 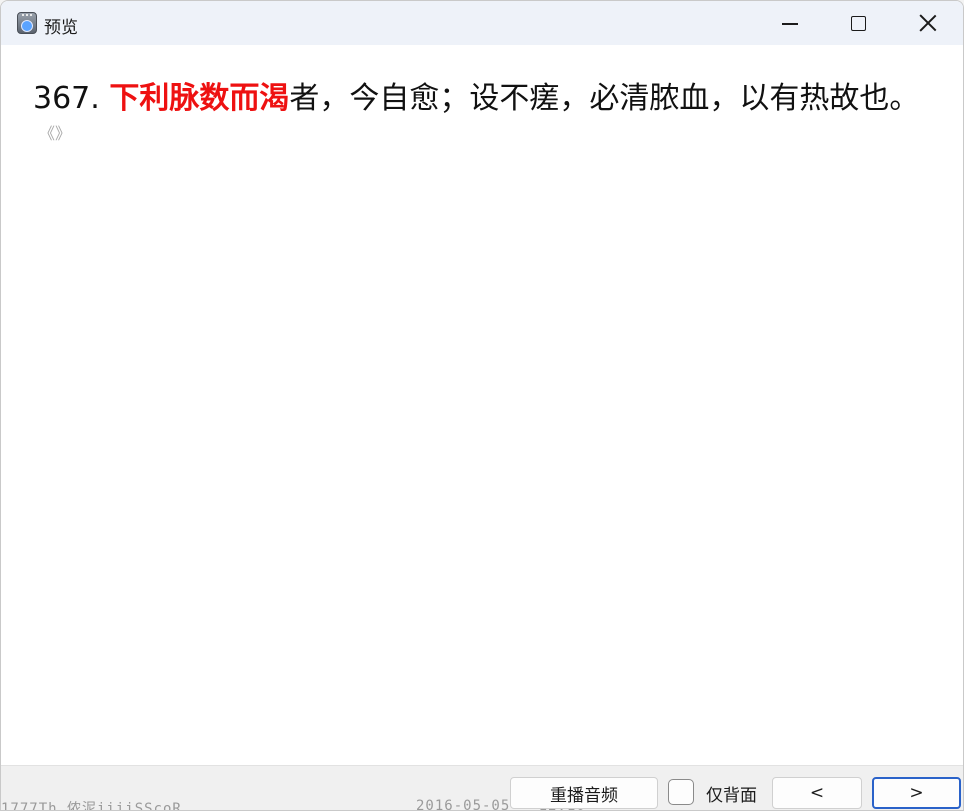 What do you see at coordinates (27, 23) in the screenshot?
I see `app-icon` at bounding box center [27, 23].